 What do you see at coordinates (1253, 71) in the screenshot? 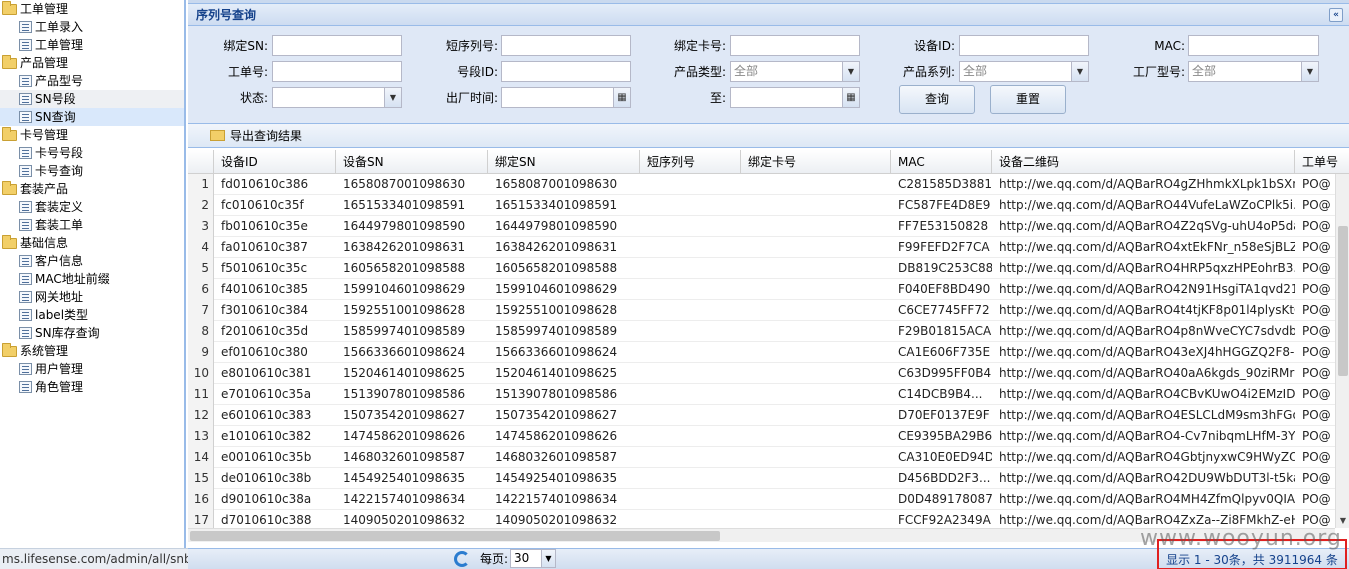
I see `factory-model-select: 全部 ▼` at bounding box center [1253, 71].